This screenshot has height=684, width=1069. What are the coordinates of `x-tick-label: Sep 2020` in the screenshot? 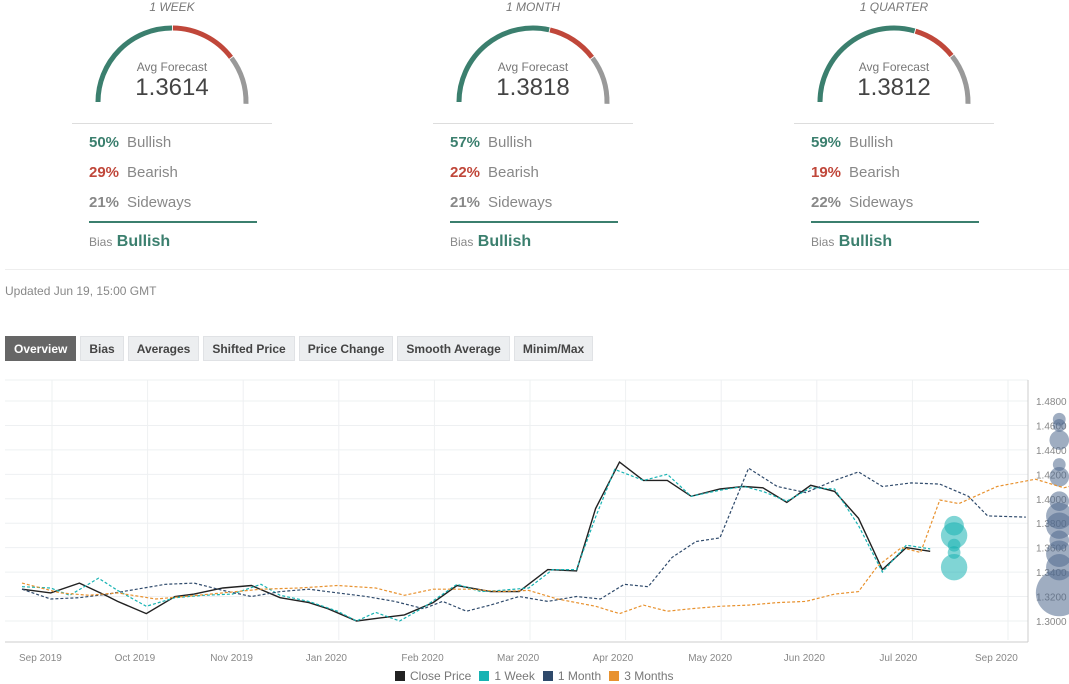 It's located at (996, 658).